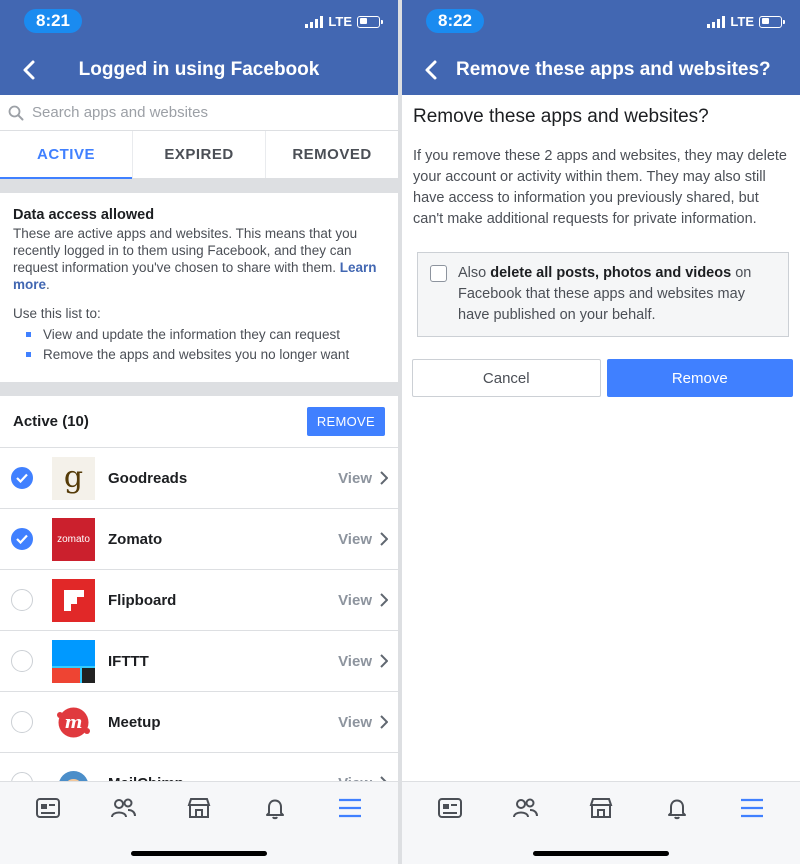 Image resolution: width=800 pixels, height=864 pixels. I want to click on page-title: Remove these apps and websites?, so click(613, 69).